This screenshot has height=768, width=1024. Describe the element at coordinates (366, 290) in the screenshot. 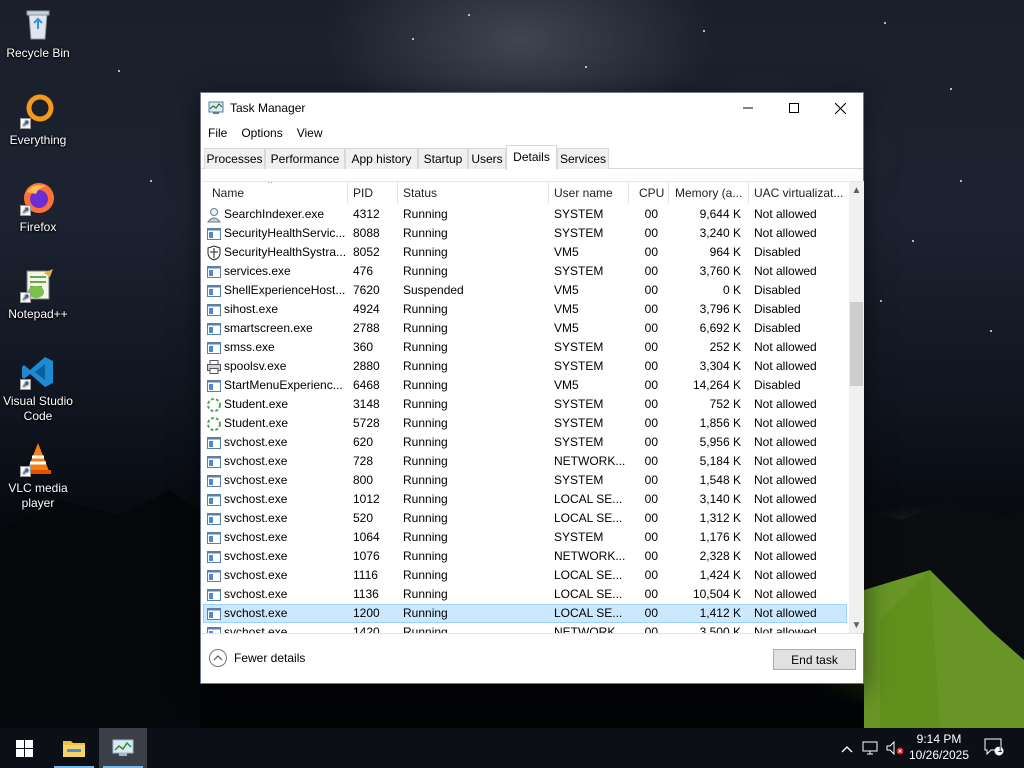

I see `cell-pid: 7620` at that location.